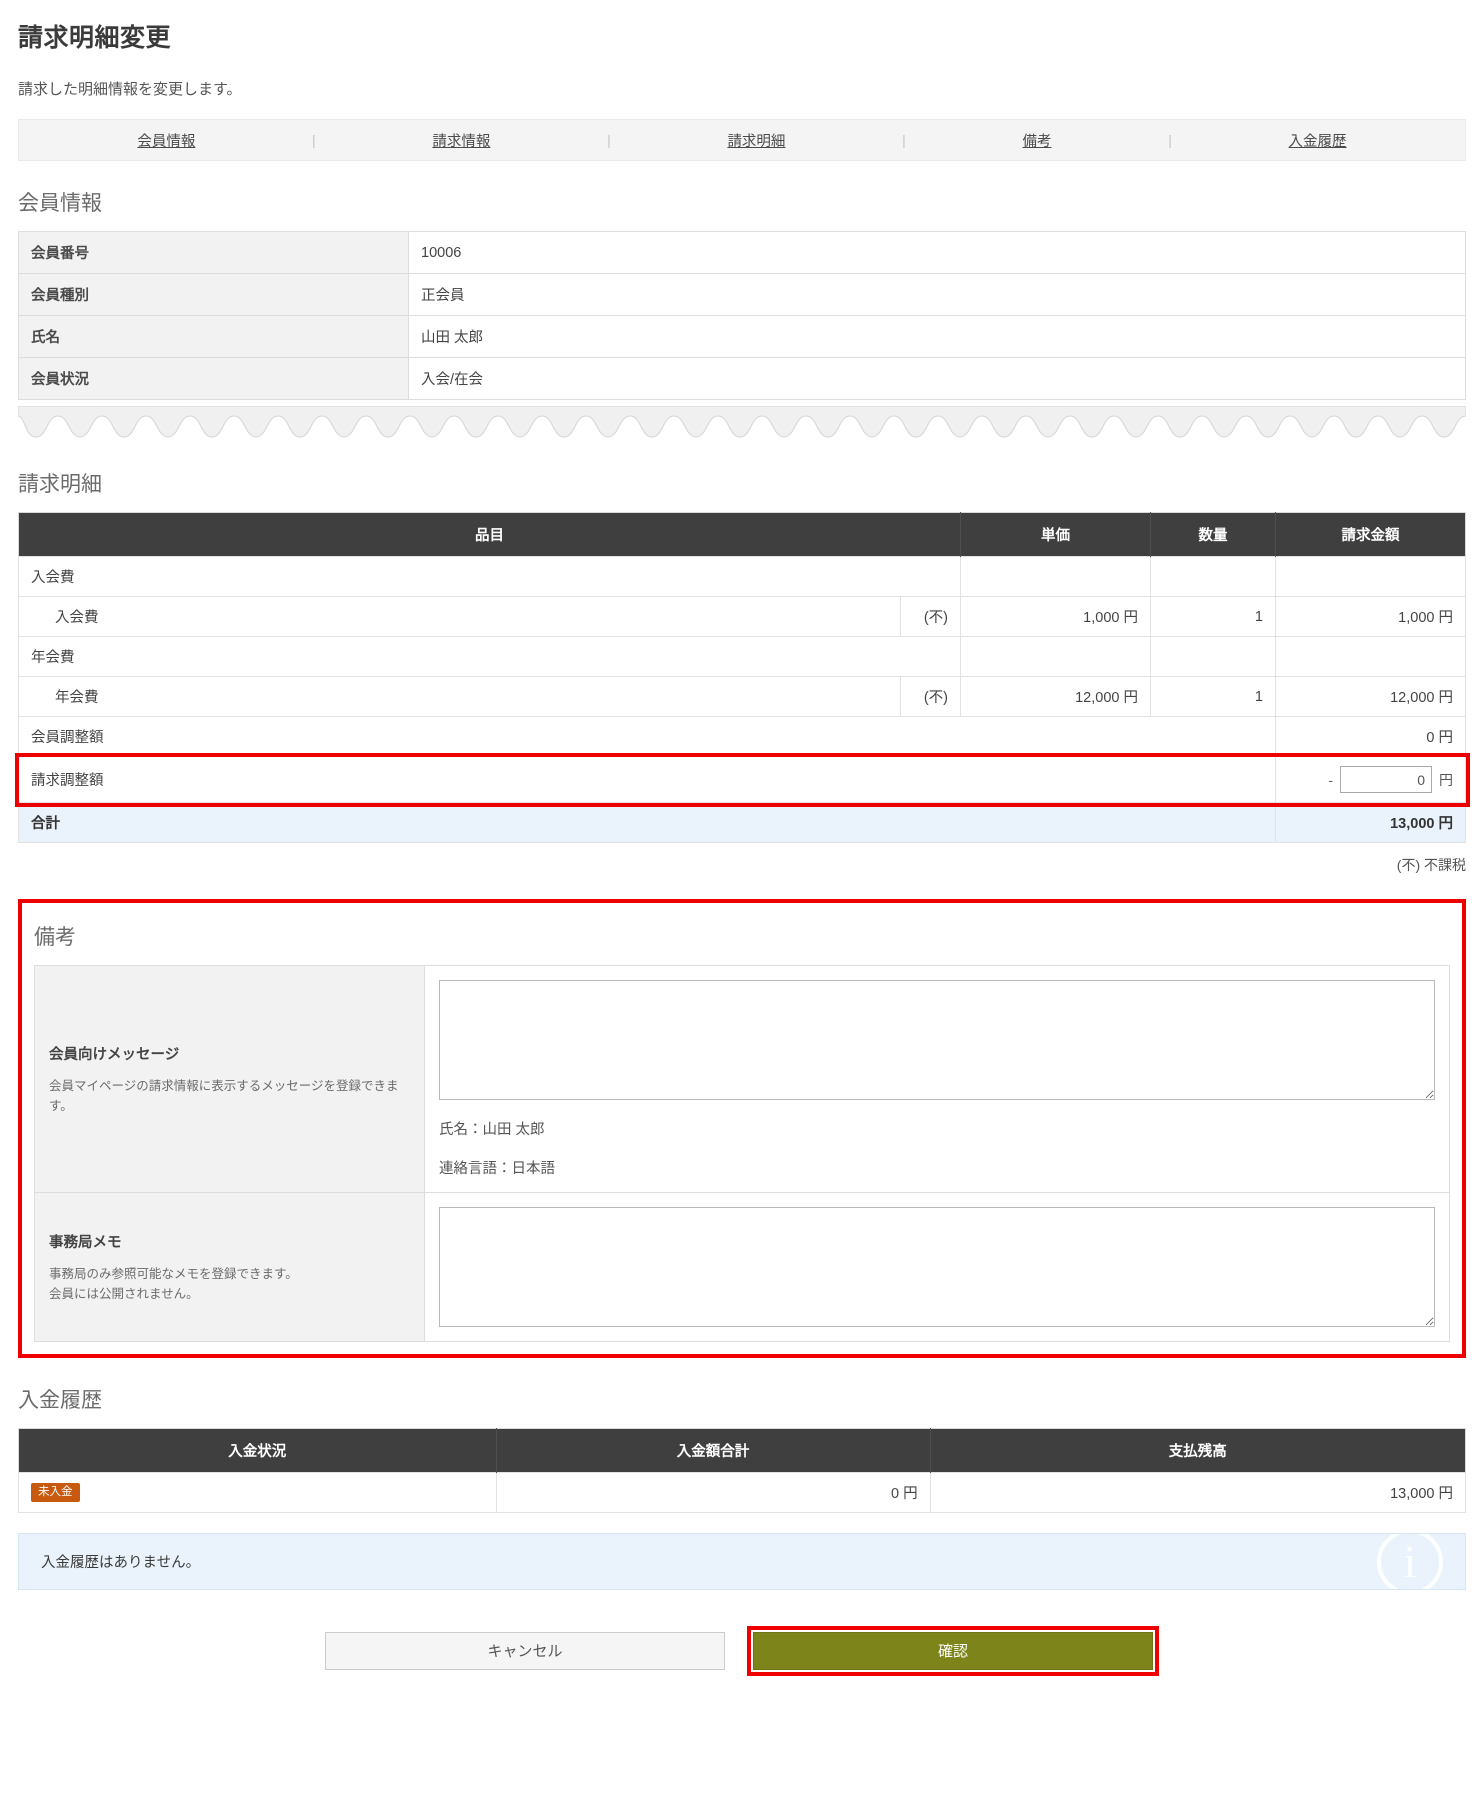 The width and height of the screenshot is (1484, 1805). I want to click on total-label: 合計, so click(647, 822).